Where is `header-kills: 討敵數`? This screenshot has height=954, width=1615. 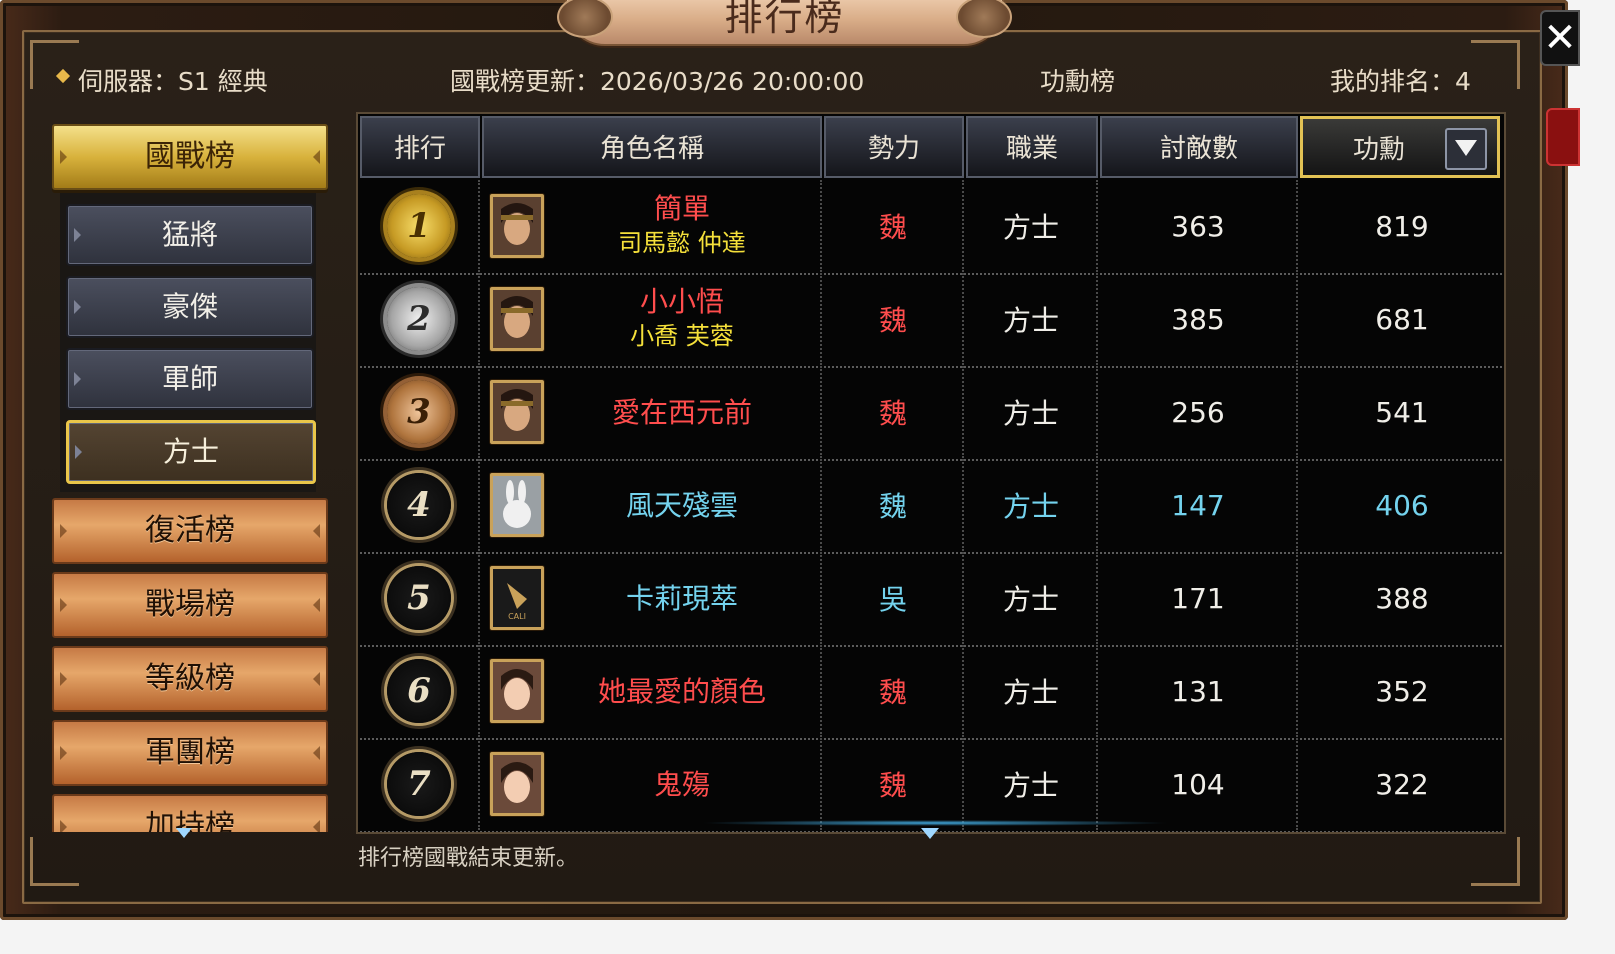
header-kills: 討敵數 is located at coordinates (1199, 147).